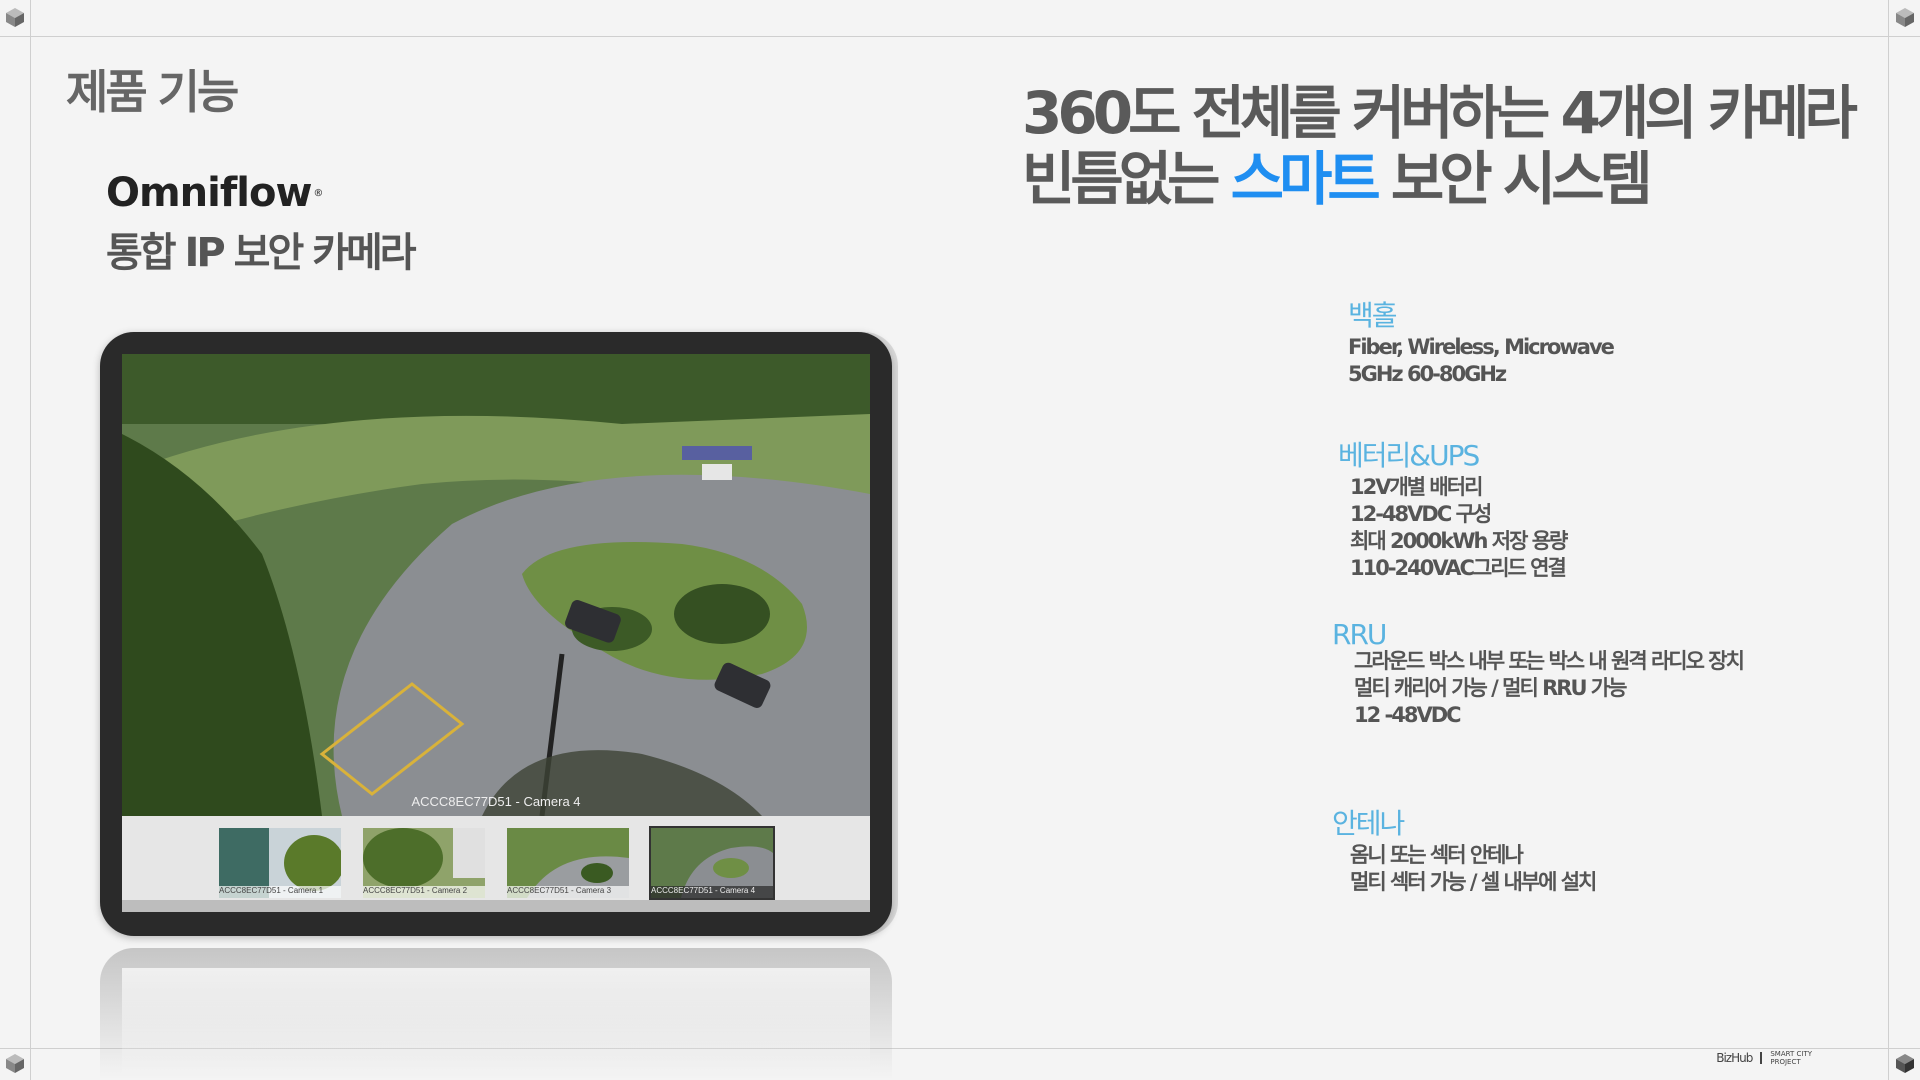 The height and width of the screenshot is (1080, 1920). Describe the element at coordinates (712, 892) in the screenshot. I see `thumbnail-label: ACCC8EC77D51 - Camera 4` at that location.